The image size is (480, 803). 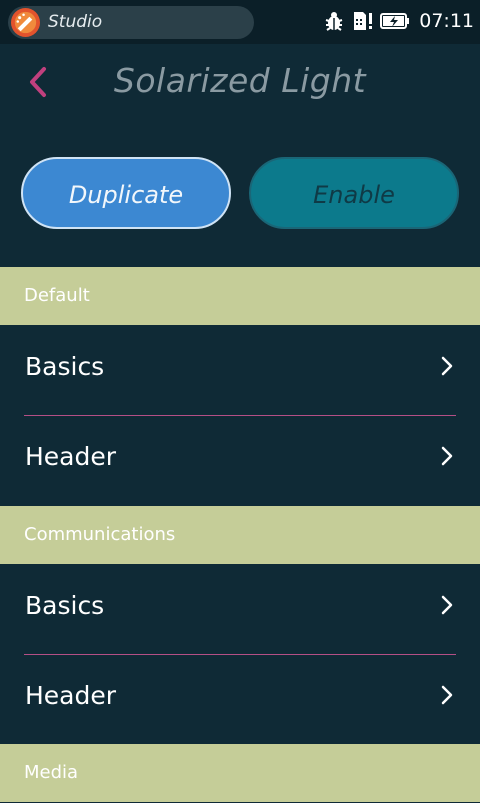 What do you see at coordinates (57, 295) in the screenshot?
I see `section-title: Default` at bounding box center [57, 295].